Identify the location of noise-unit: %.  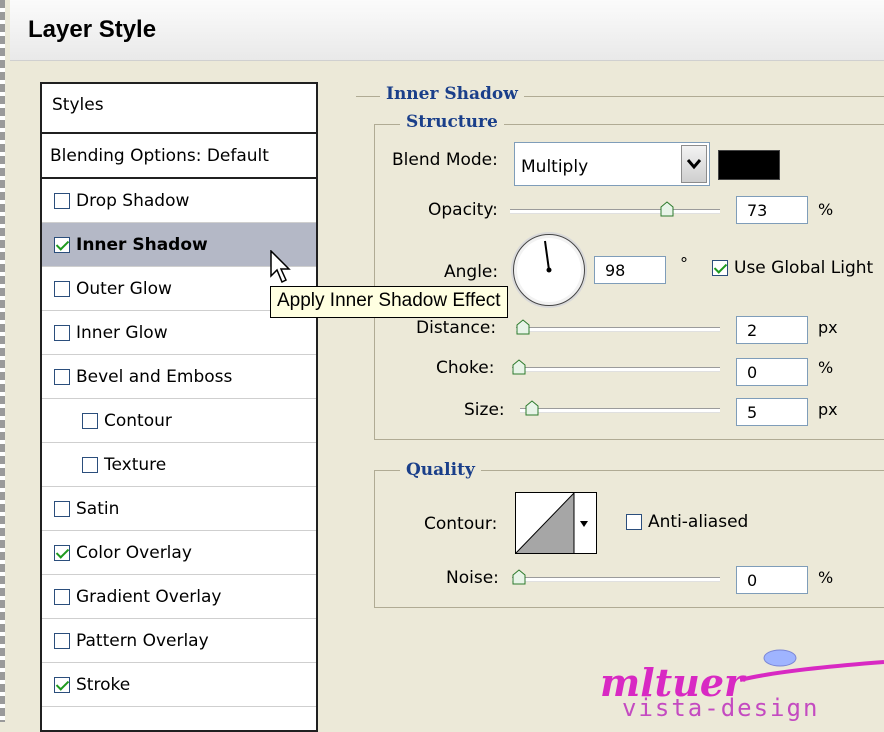
(826, 577).